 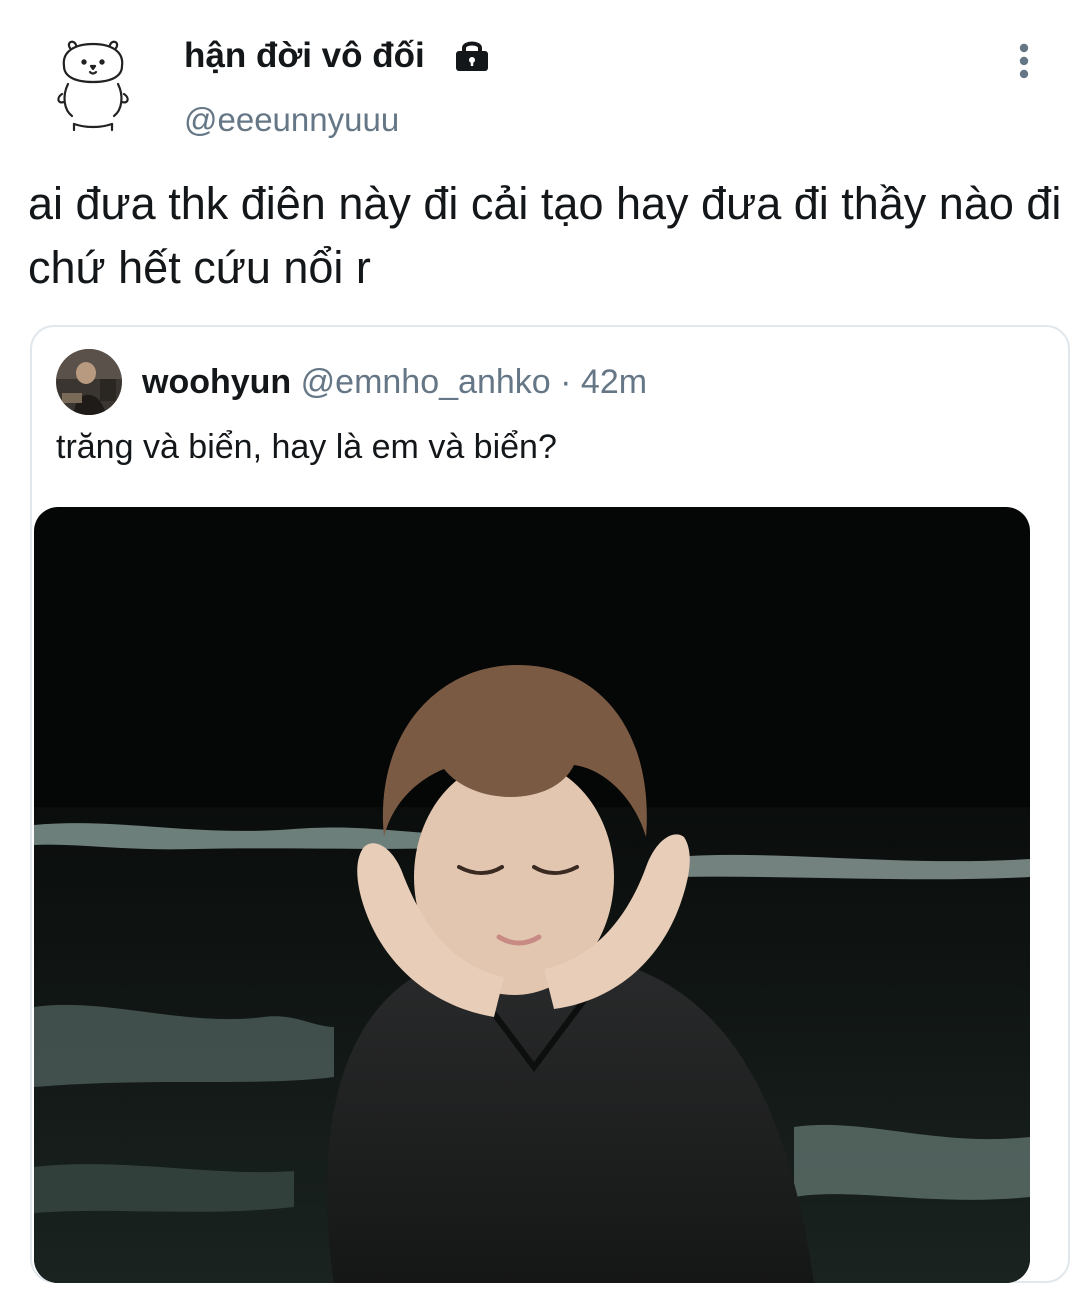 I want to click on quoted-author-avatar, so click(x=89, y=382).